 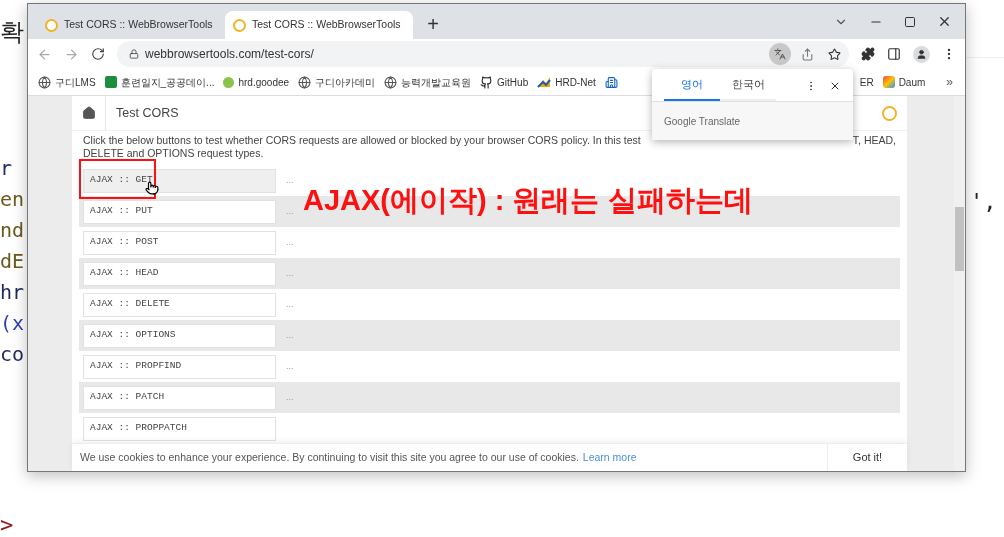 I want to click on url-text: webbrowsertools.com/test-cors/, so click(x=230, y=54).